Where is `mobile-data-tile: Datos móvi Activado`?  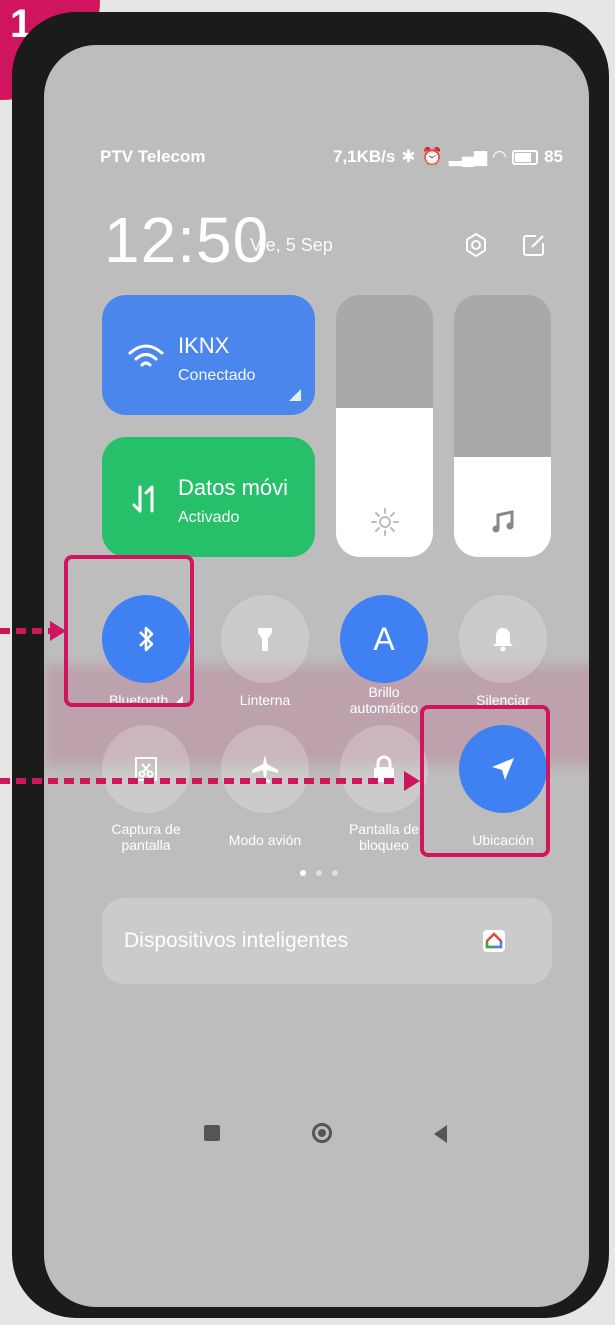 mobile-data-tile: Datos móvi Activado is located at coordinates (208, 497).